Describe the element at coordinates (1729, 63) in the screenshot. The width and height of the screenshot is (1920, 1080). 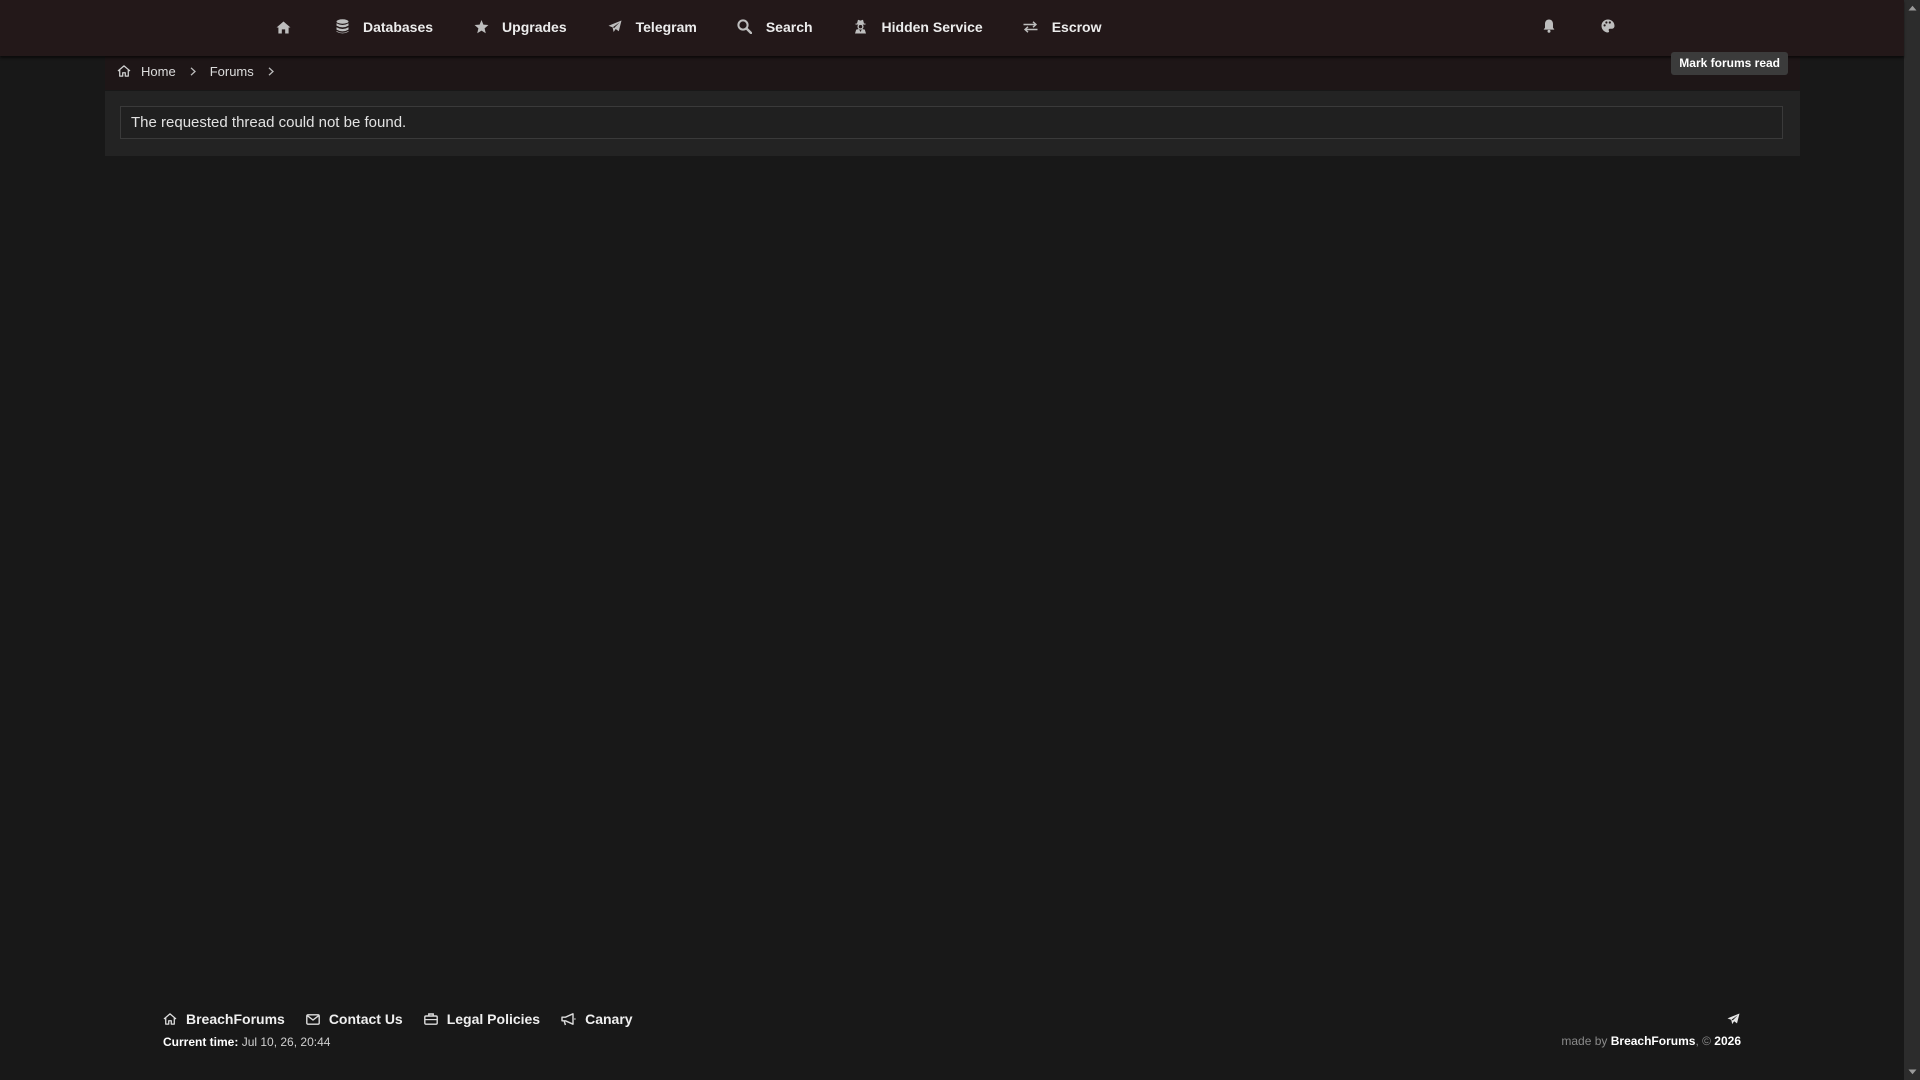
I see `mark-forums-read-button: Mark forums read` at that location.